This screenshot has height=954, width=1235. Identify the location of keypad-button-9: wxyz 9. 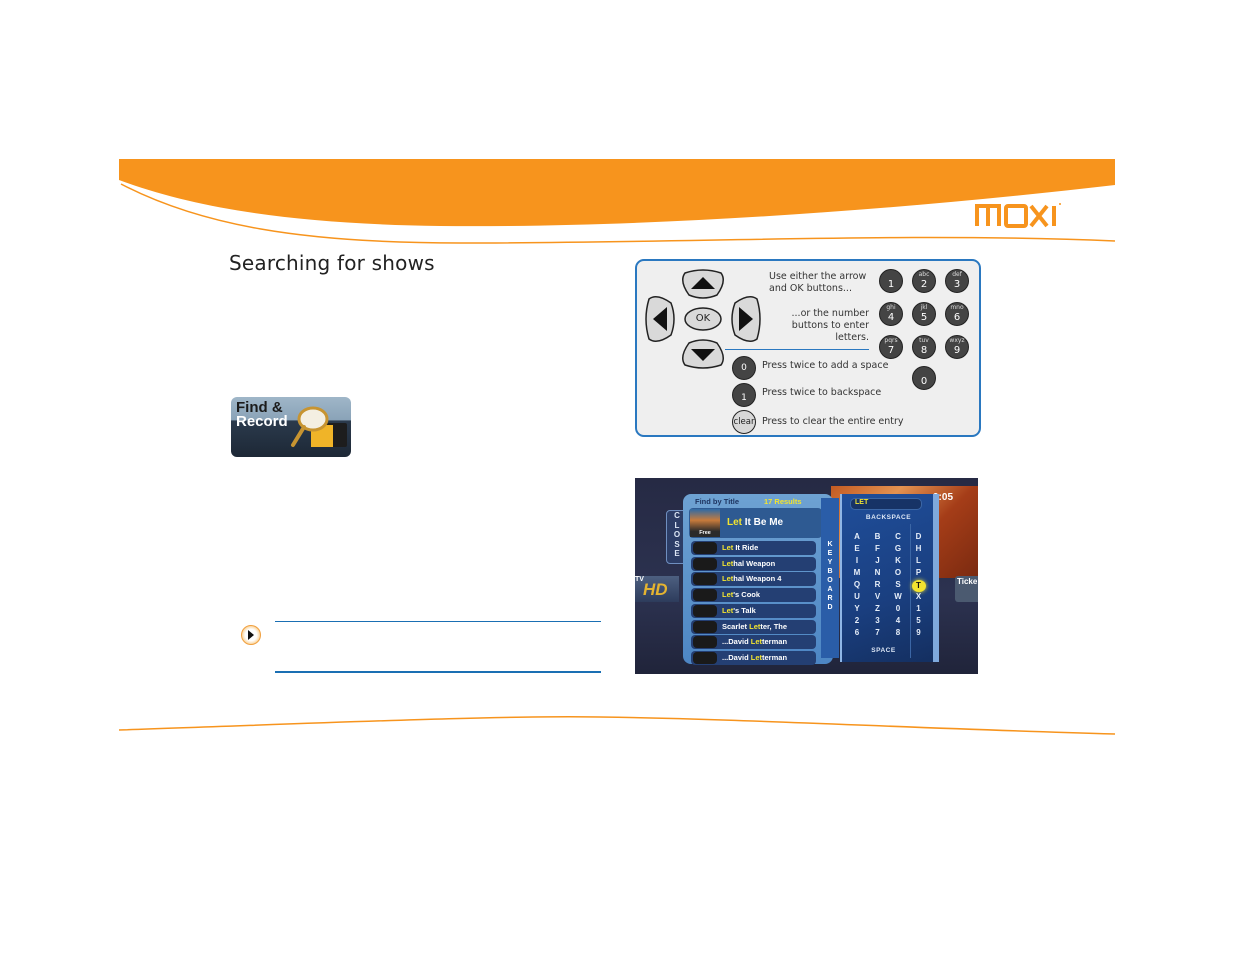
(957, 347).